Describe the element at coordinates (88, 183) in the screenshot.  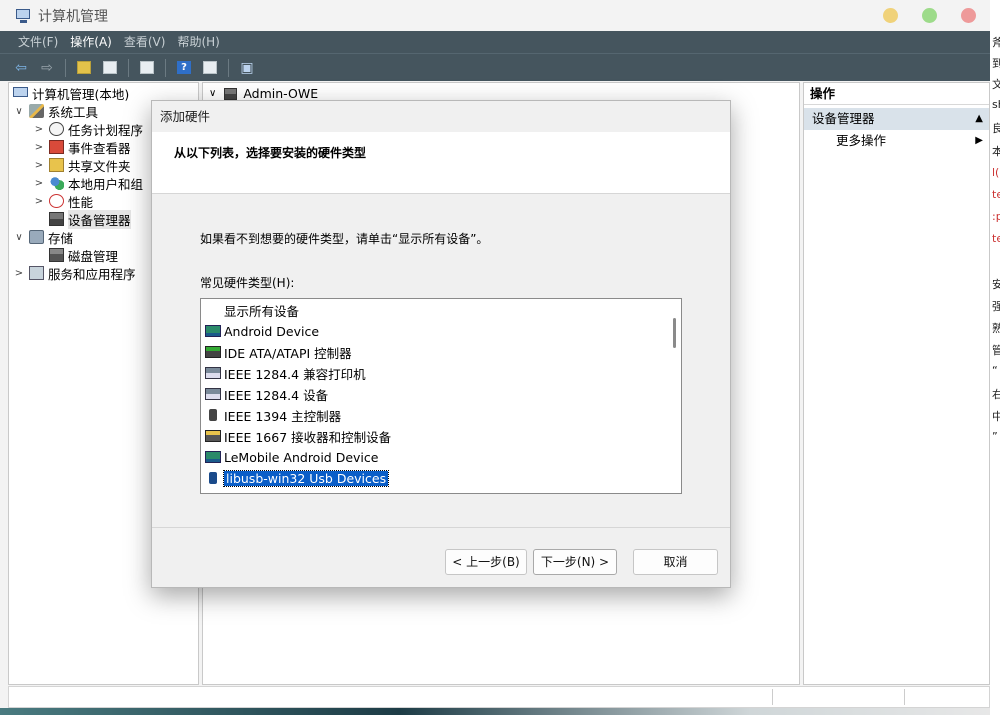
I see `tree-item-local-users: > 本地用户和组` at that location.